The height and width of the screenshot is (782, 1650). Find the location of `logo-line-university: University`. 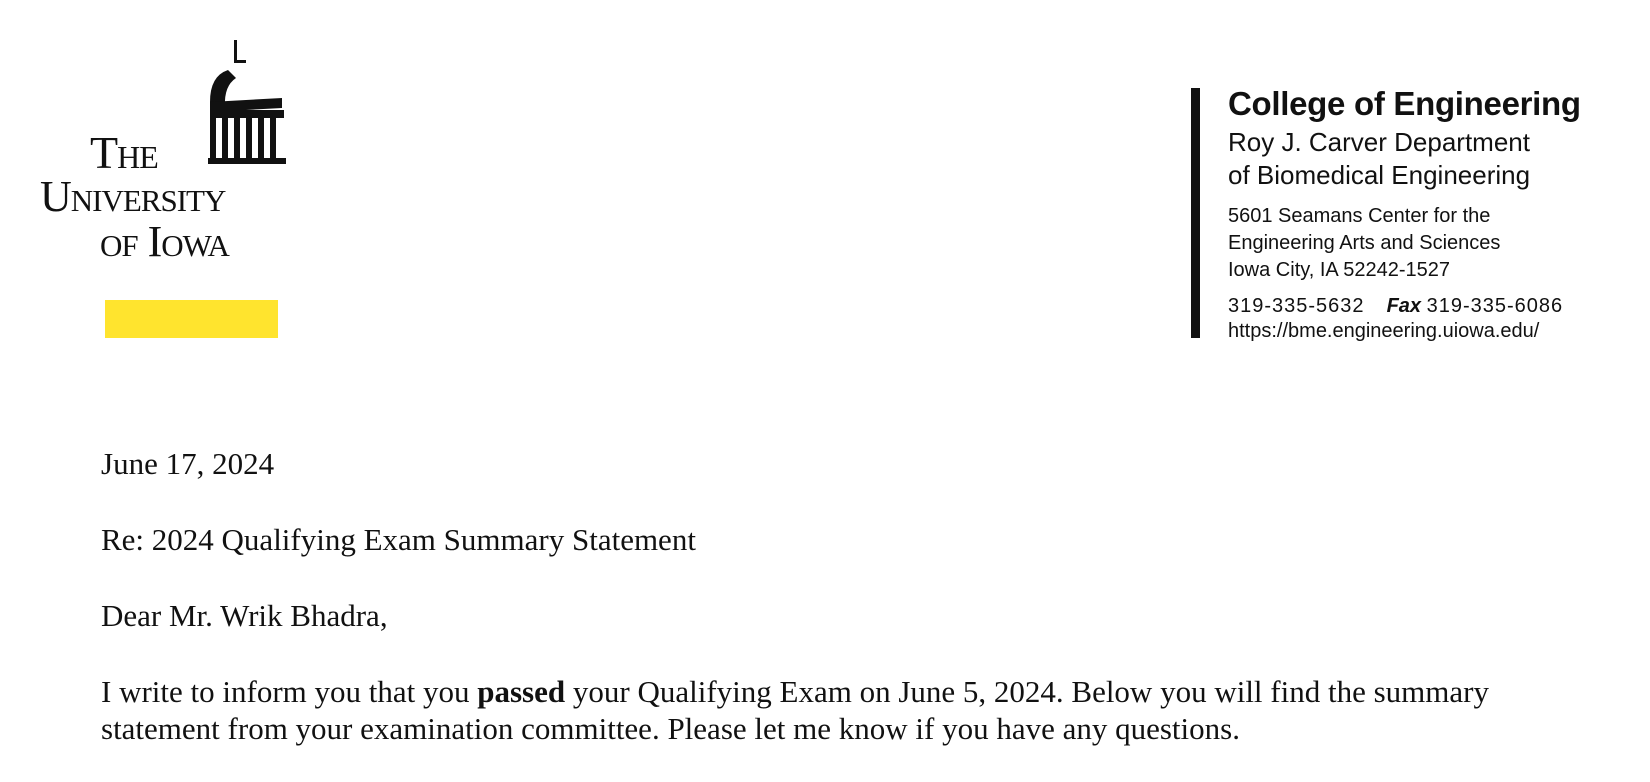

logo-line-university: University is located at coordinates (133, 196).